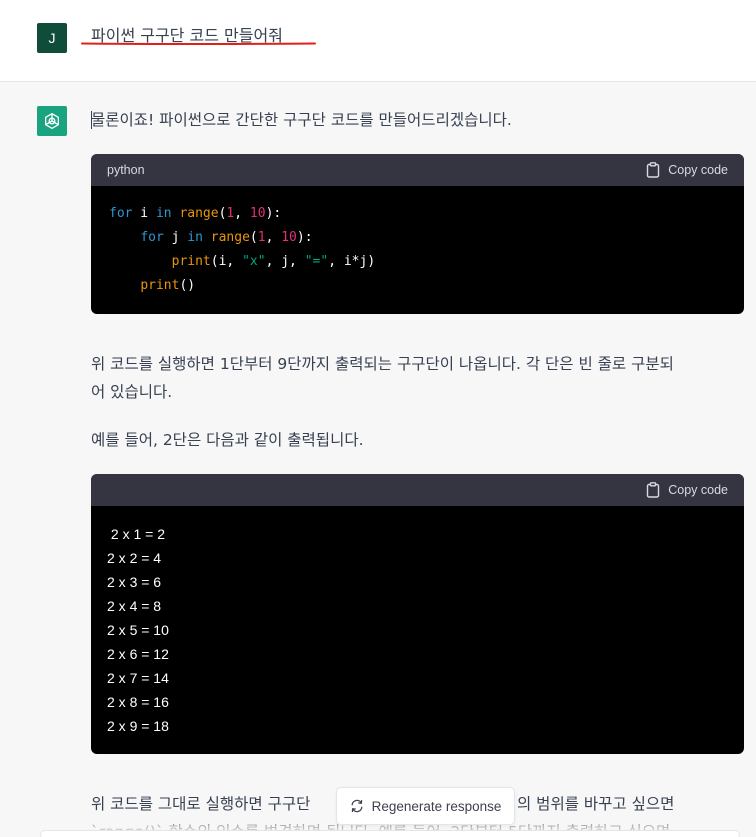 This screenshot has width=756, height=837. I want to click on trailing-text-left: 위 코드를 그대로 실행하면 구구단, so click(201, 804).